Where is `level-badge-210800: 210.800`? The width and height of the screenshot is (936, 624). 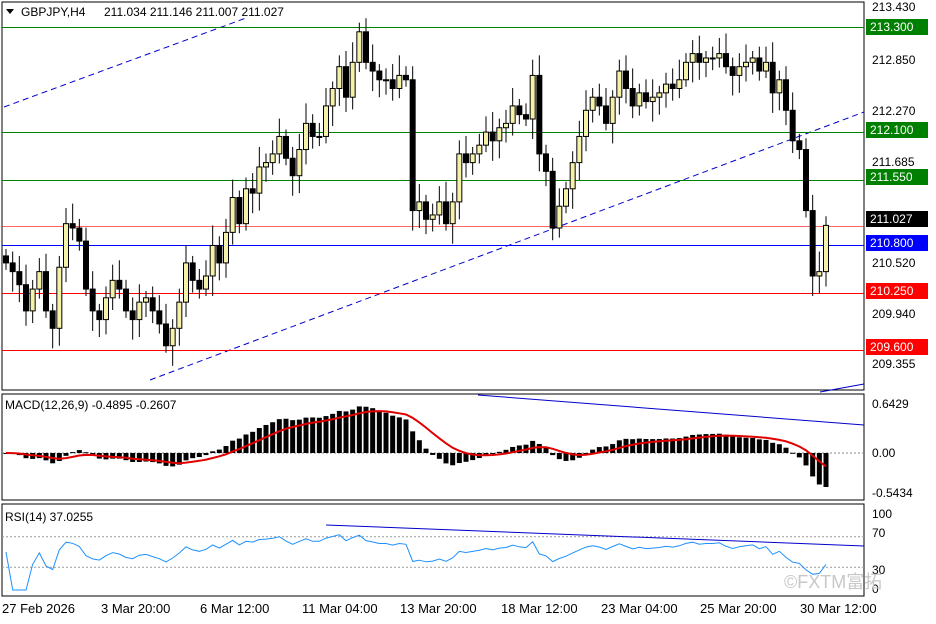
level-badge-210800: 210.800 is located at coordinates (897, 243).